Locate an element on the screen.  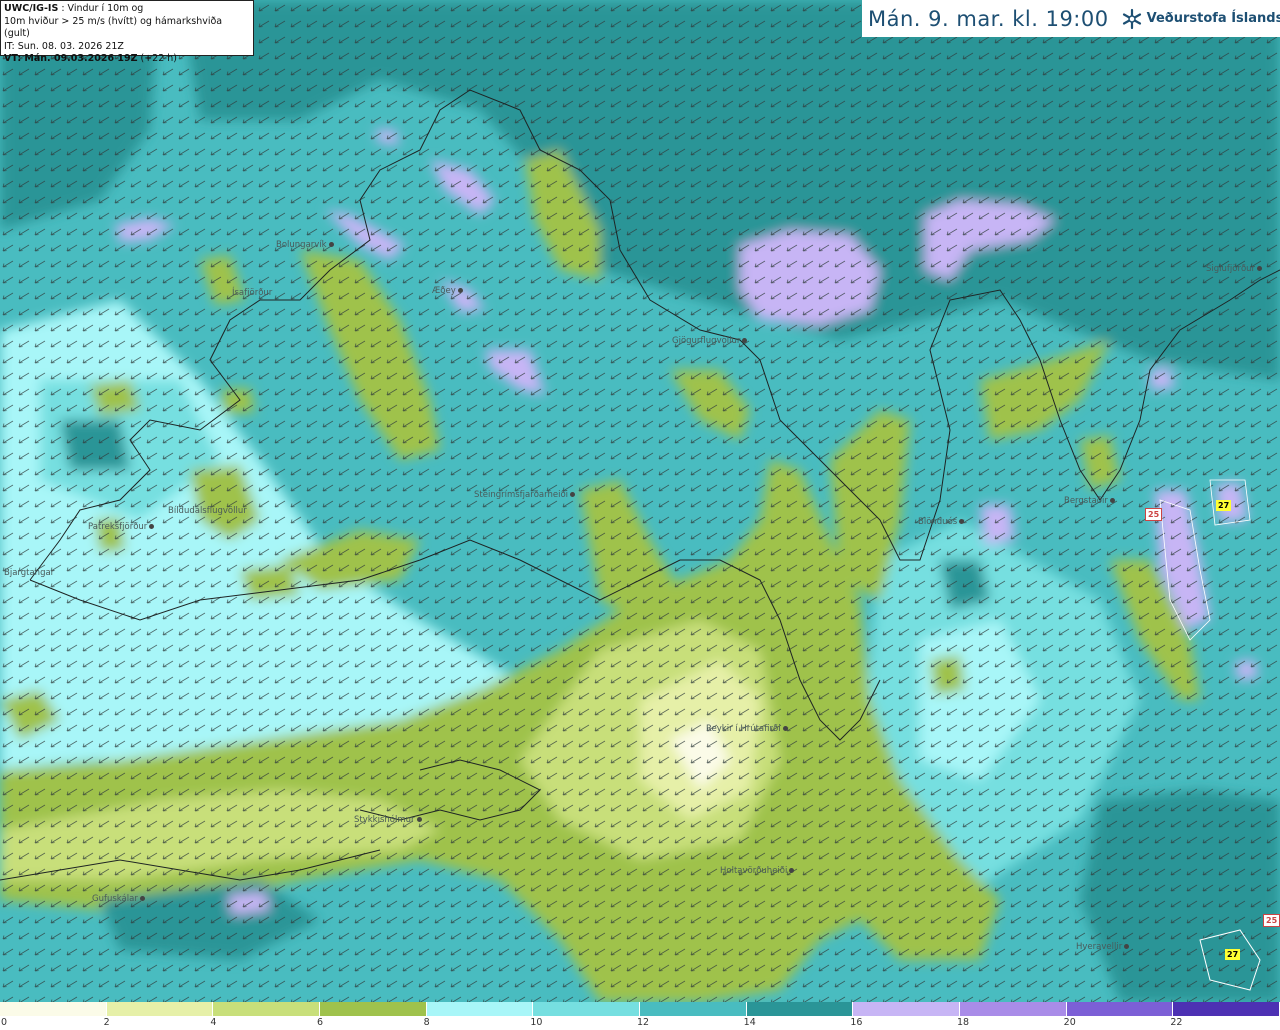
forecast-time-title: Mán. 9. mar. kl. 19:00 is located at coordinates (988, 18).